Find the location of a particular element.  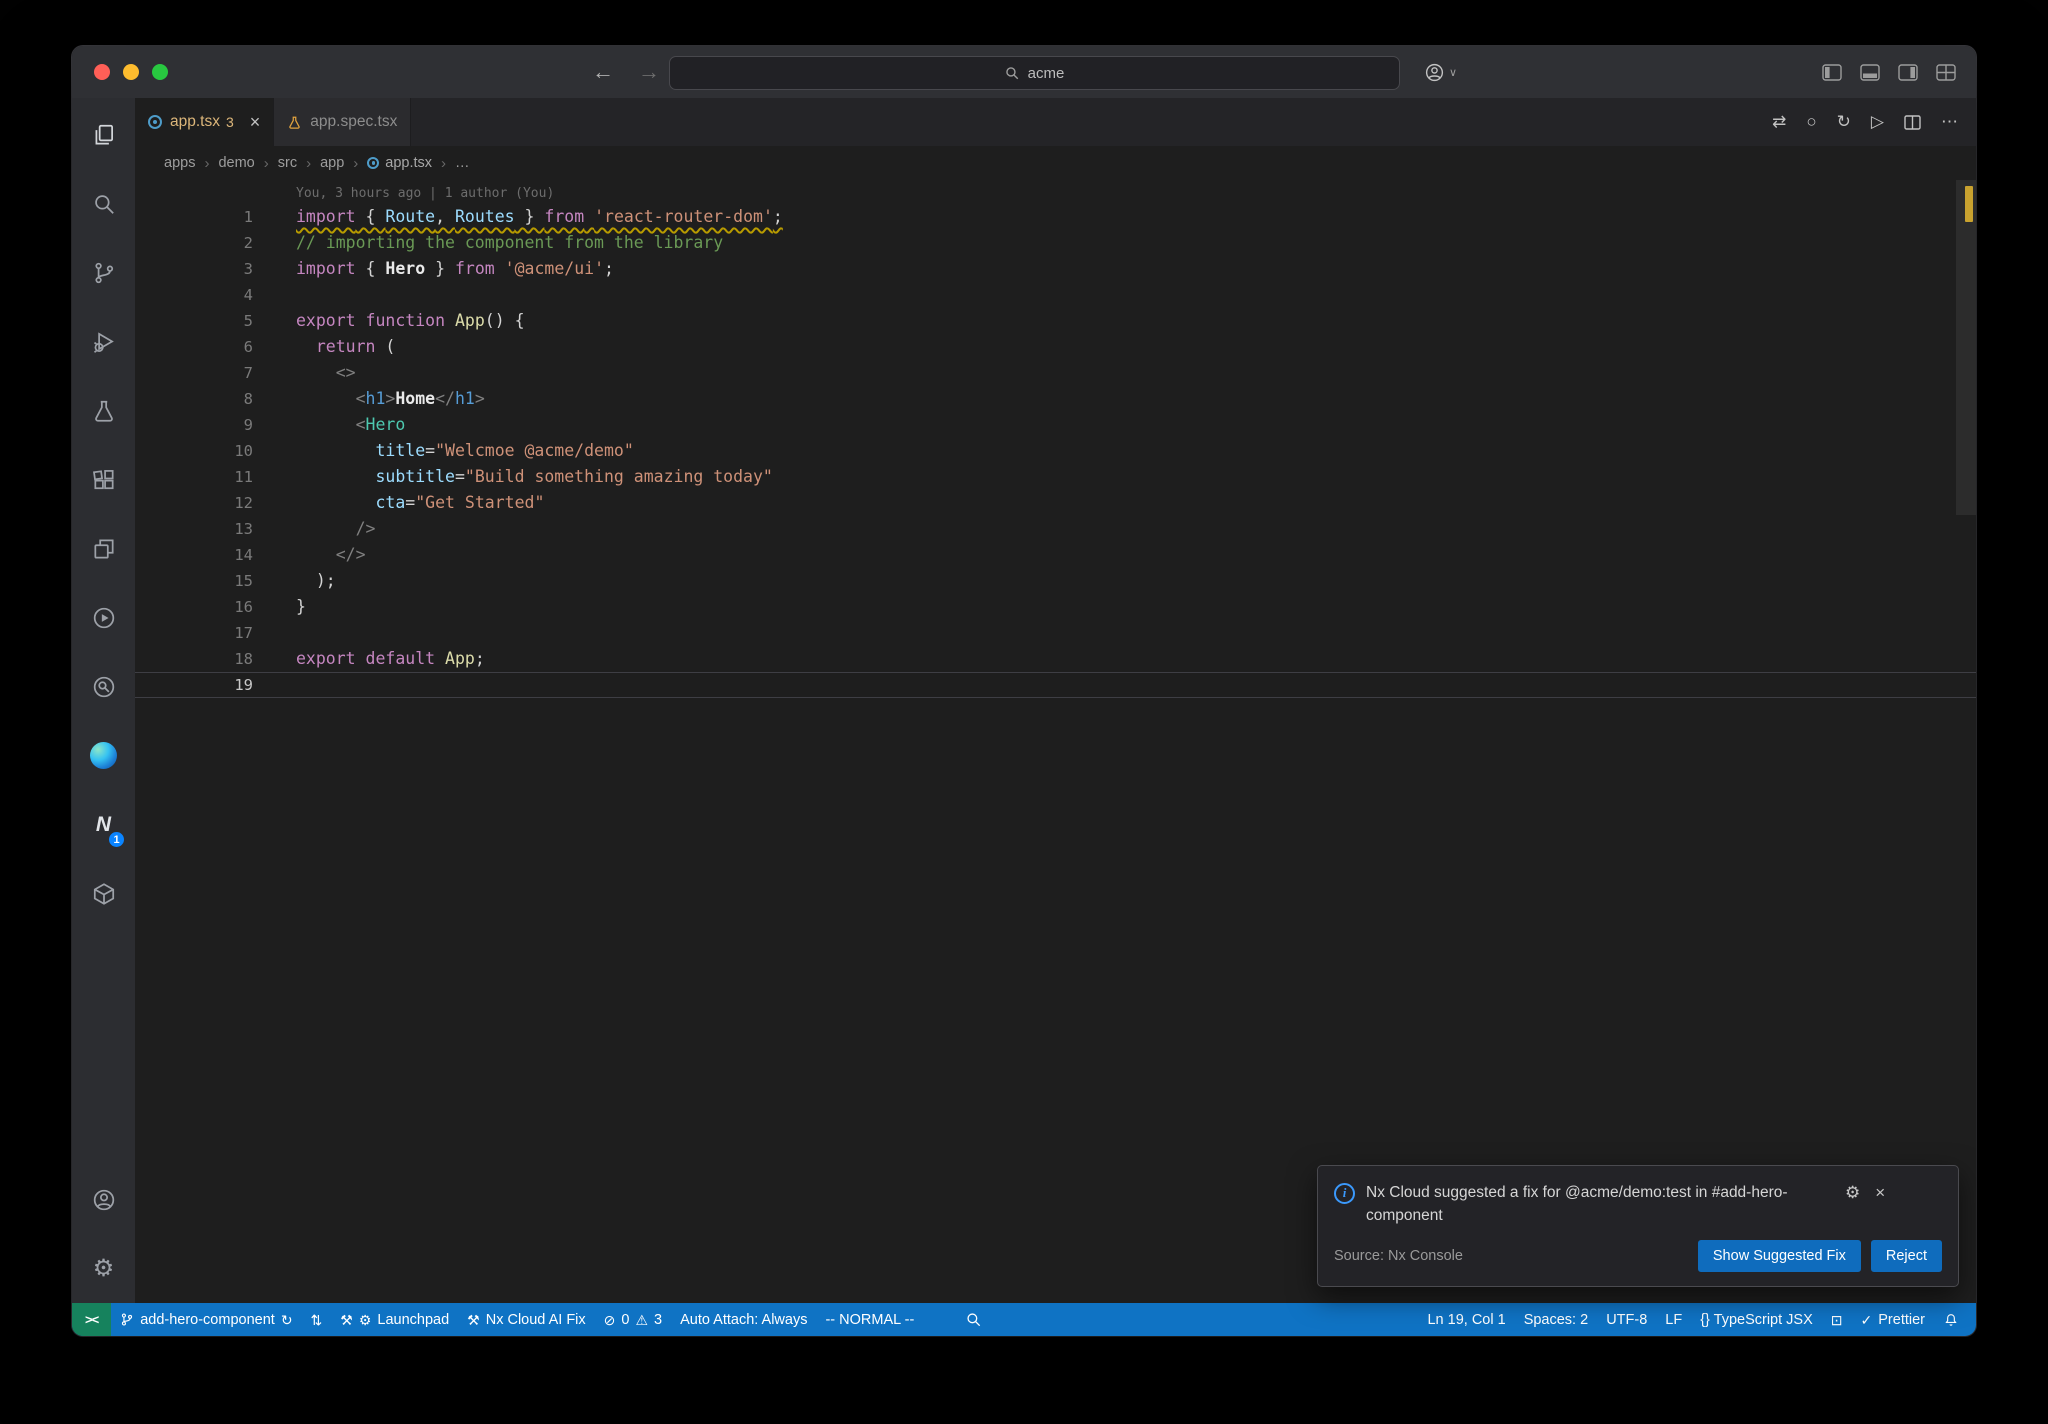

sidebar-item-testing is located at coordinates (103, 410).